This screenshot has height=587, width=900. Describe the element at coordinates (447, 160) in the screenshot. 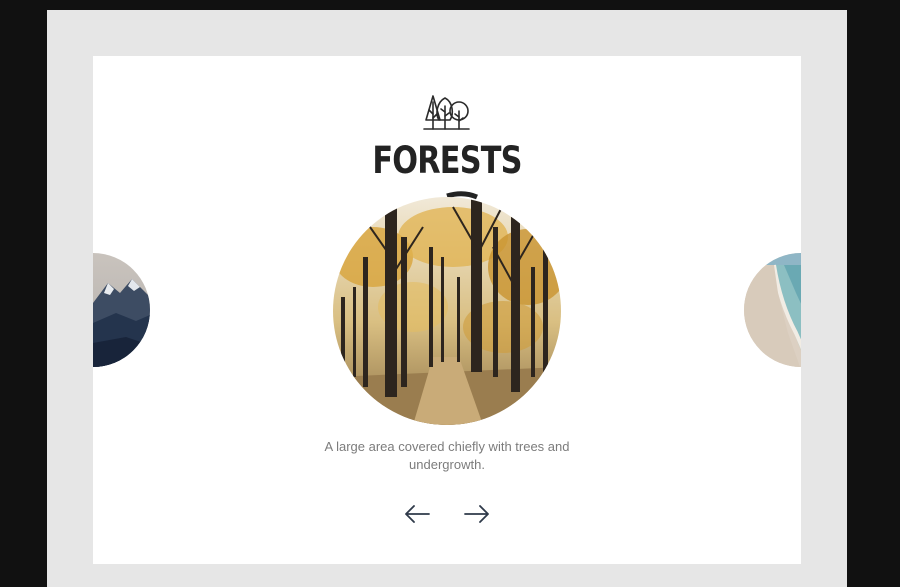

I see `slide-title: FORESTS` at that location.